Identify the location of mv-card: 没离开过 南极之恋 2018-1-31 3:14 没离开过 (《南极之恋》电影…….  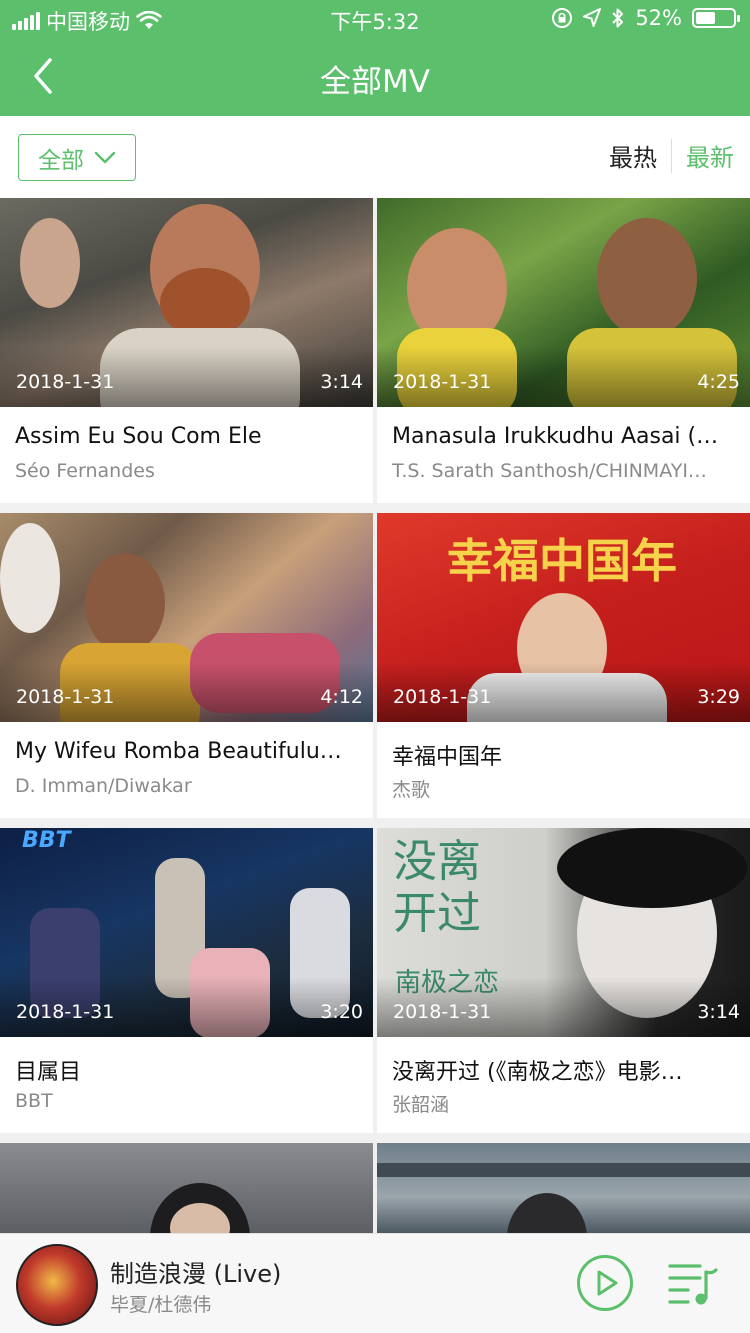
(563, 980).